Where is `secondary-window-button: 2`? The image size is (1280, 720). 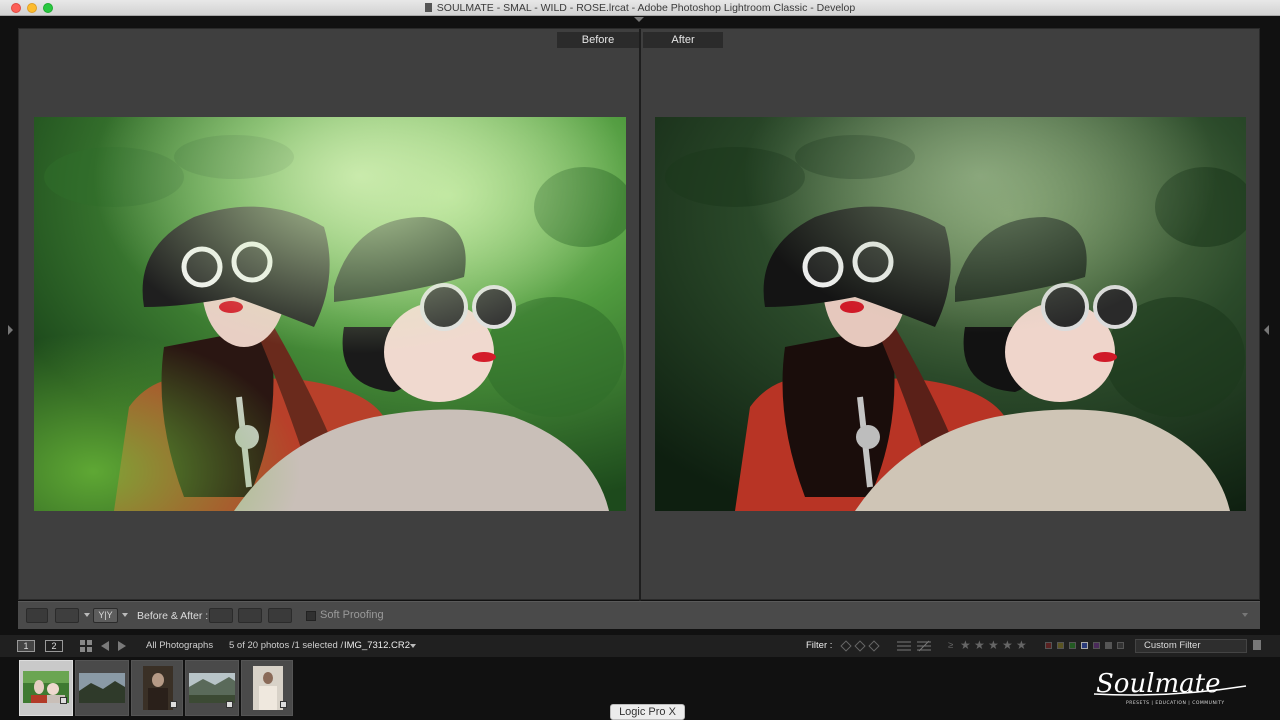
secondary-window-button: 2 is located at coordinates (54, 646).